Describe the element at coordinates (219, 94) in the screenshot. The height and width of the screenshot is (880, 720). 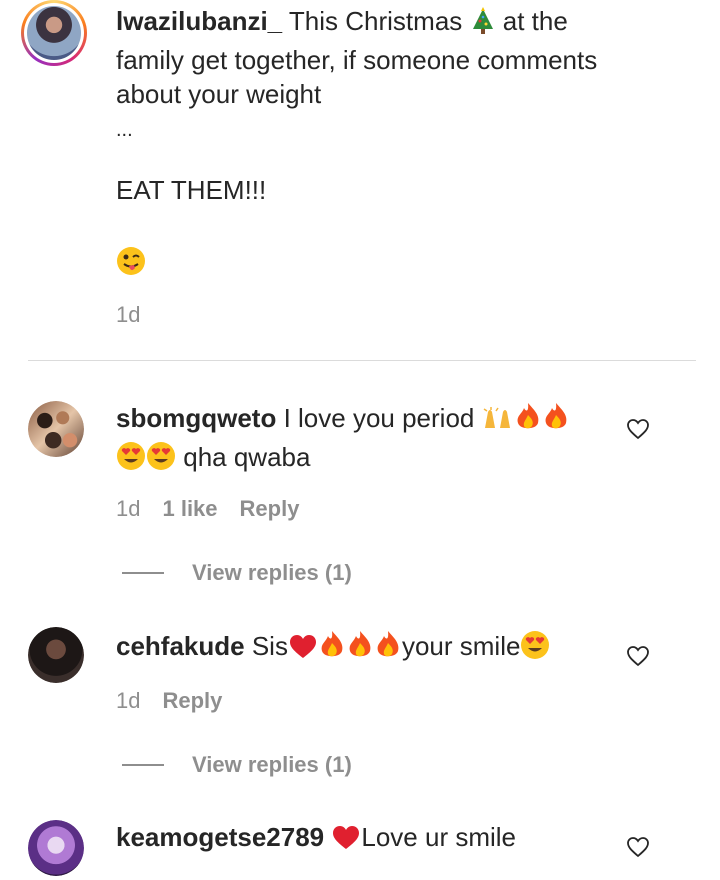
I see `caption-line3: about your weight` at that location.